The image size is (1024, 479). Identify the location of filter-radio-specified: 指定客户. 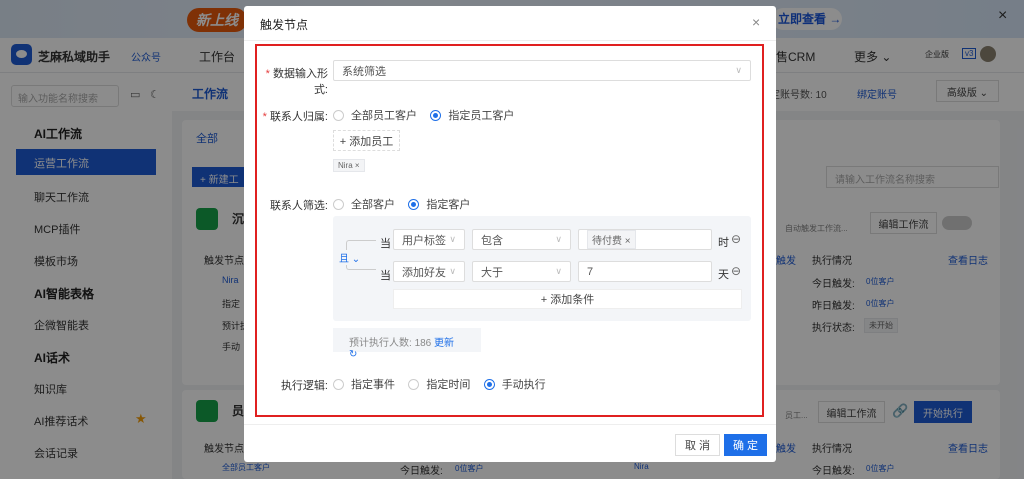
(439, 204).